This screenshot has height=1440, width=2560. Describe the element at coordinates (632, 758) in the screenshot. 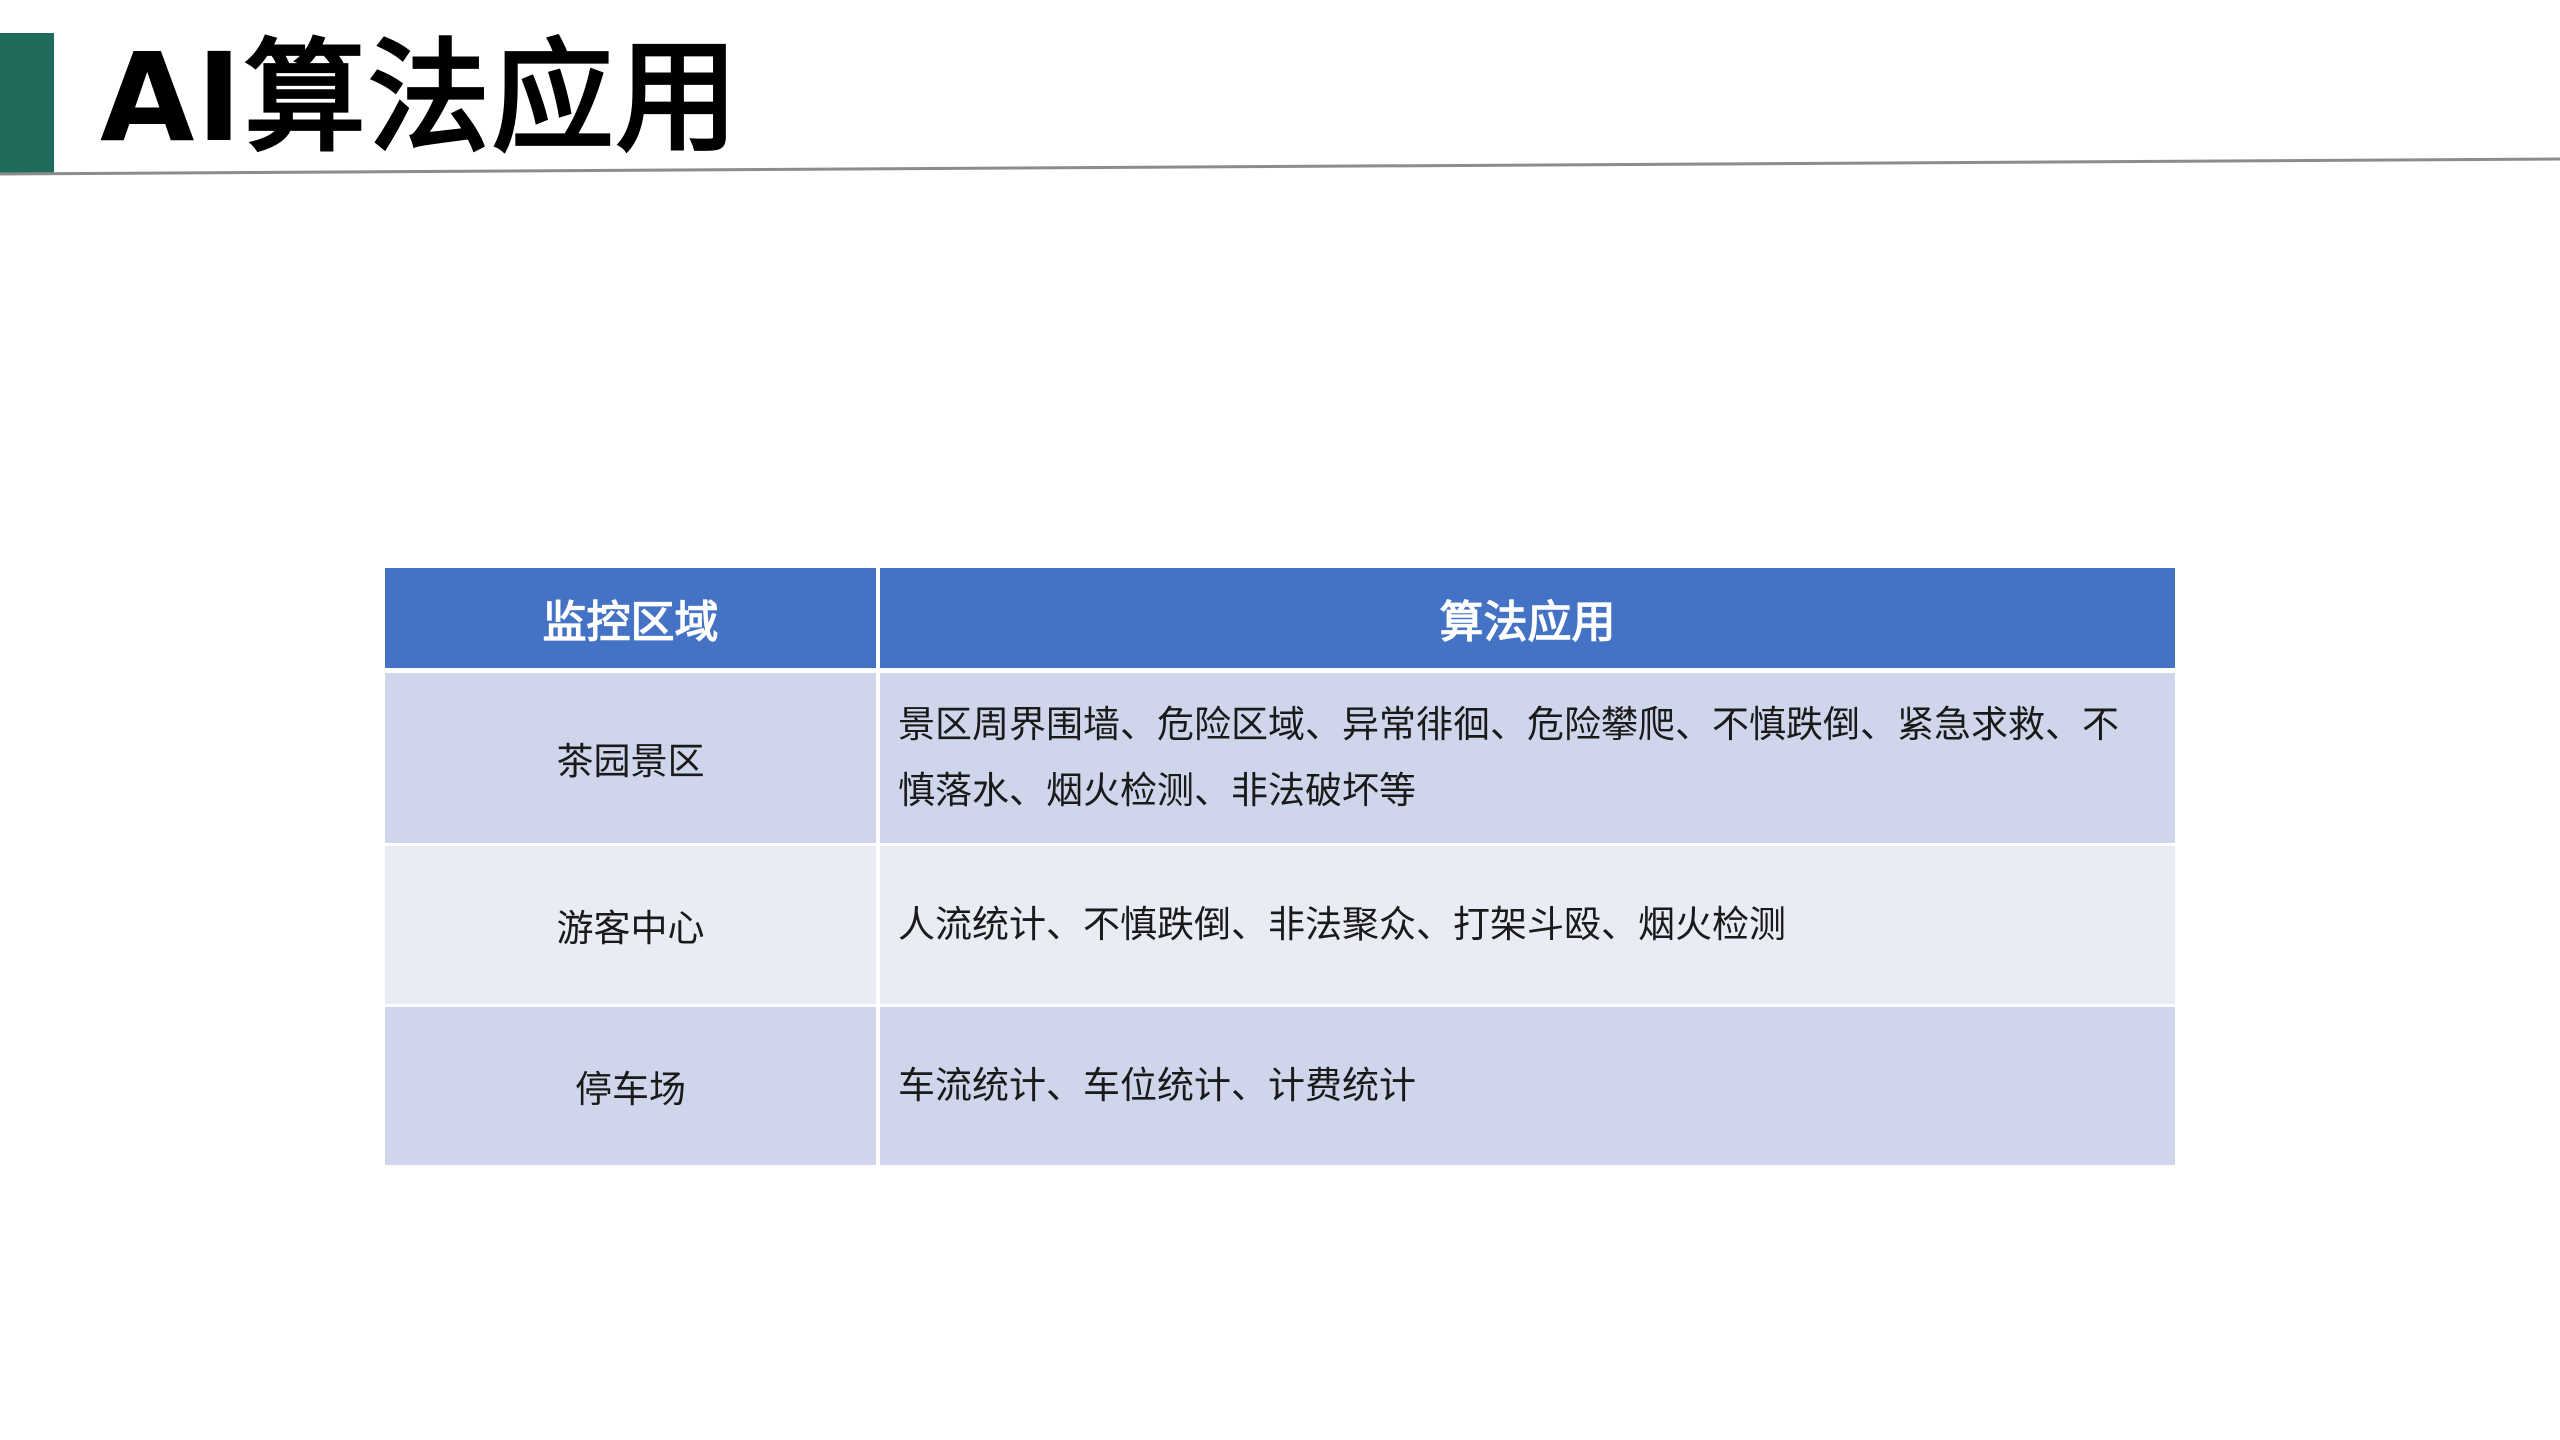

I see `cell-area: 茶园景区` at that location.